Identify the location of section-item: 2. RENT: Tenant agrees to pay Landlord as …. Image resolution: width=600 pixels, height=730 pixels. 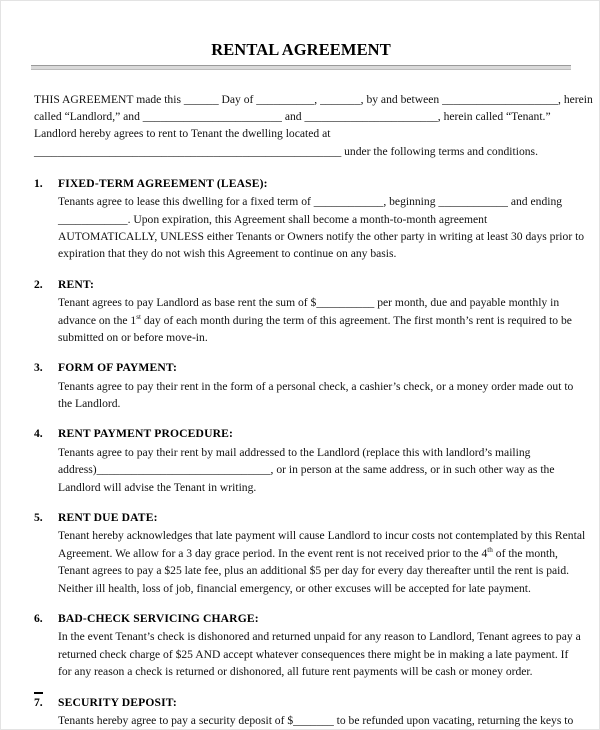
(303, 318).